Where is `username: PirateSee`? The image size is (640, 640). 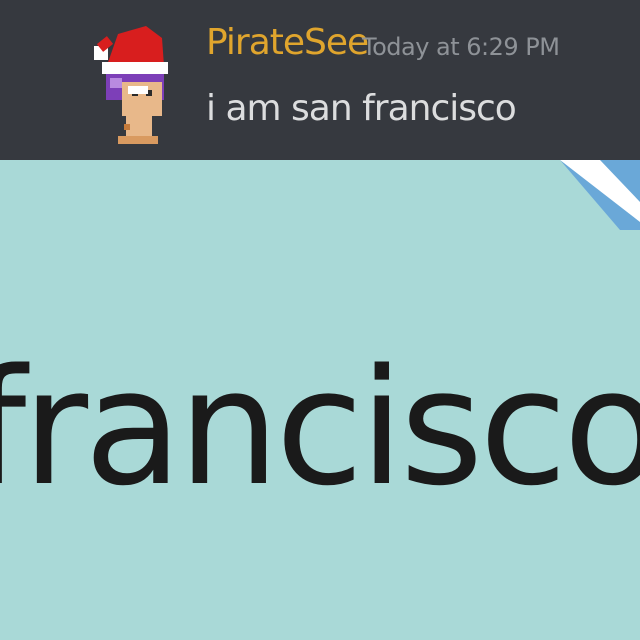 username: PirateSee is located at coordinates (287, 42).